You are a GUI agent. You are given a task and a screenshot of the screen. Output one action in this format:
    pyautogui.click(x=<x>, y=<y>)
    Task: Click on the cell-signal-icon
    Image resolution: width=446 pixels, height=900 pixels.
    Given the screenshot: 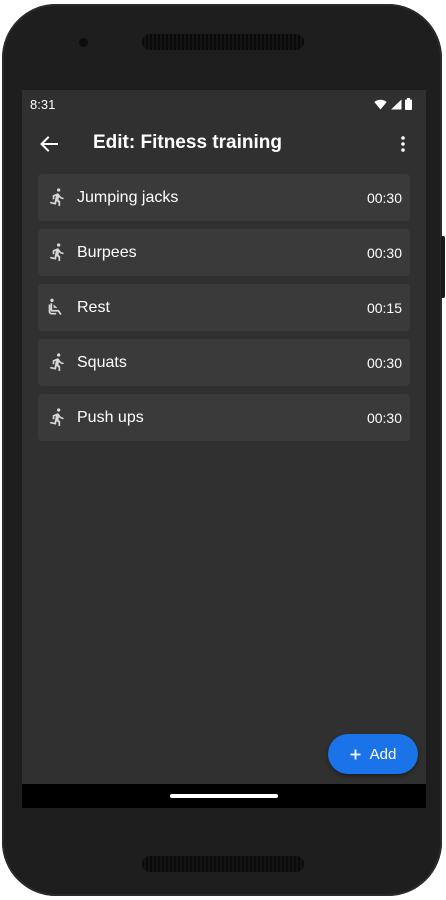 What is the action you would take?
    pyautogui.click(x=396, y=104)
    